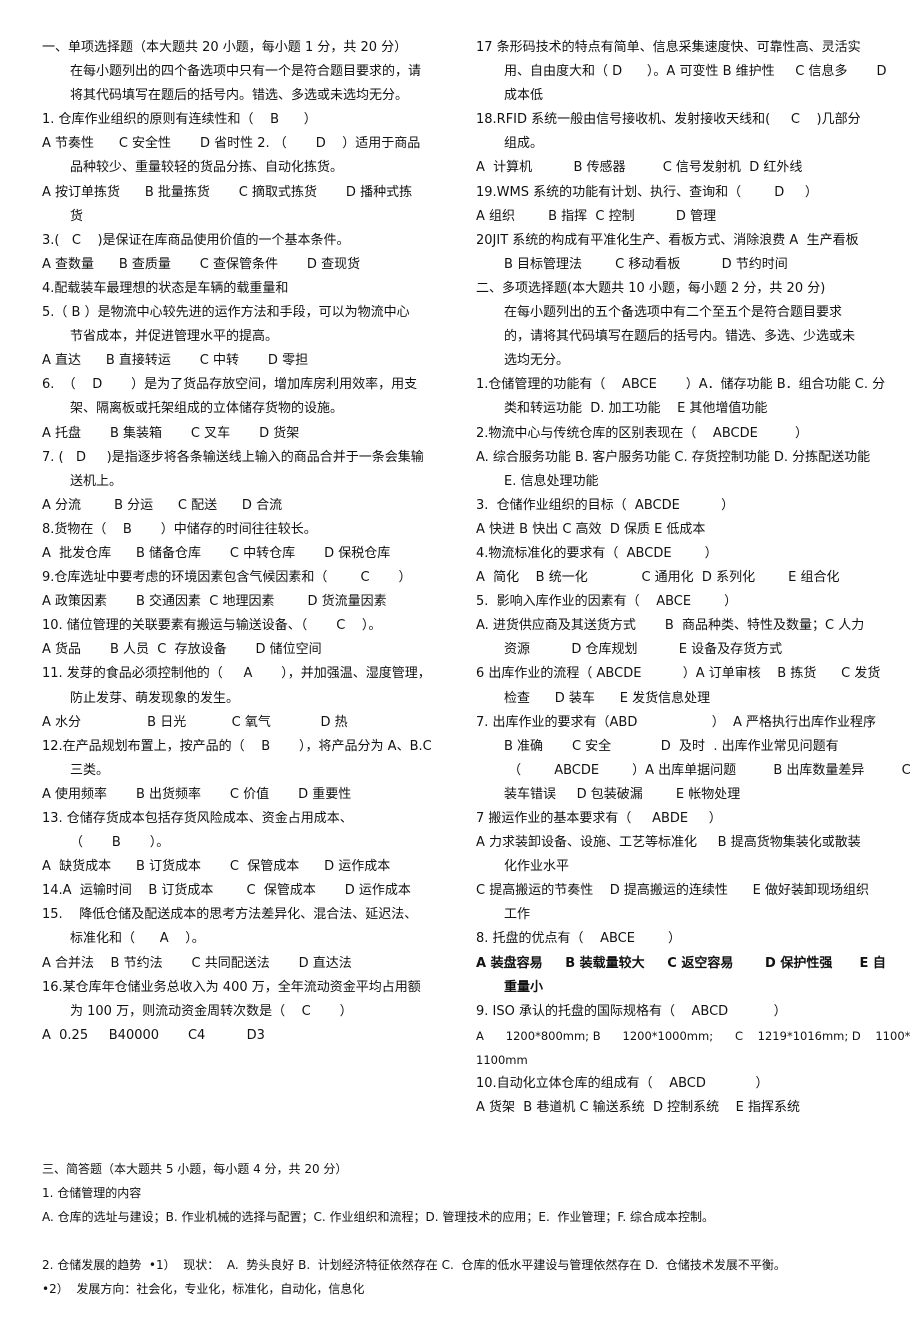  What do you see at coordinates (607, 698) in the screenshot?
I see `question-options: 检查 D 装车 E 发货信息处理` at bounding box center [607, 698].